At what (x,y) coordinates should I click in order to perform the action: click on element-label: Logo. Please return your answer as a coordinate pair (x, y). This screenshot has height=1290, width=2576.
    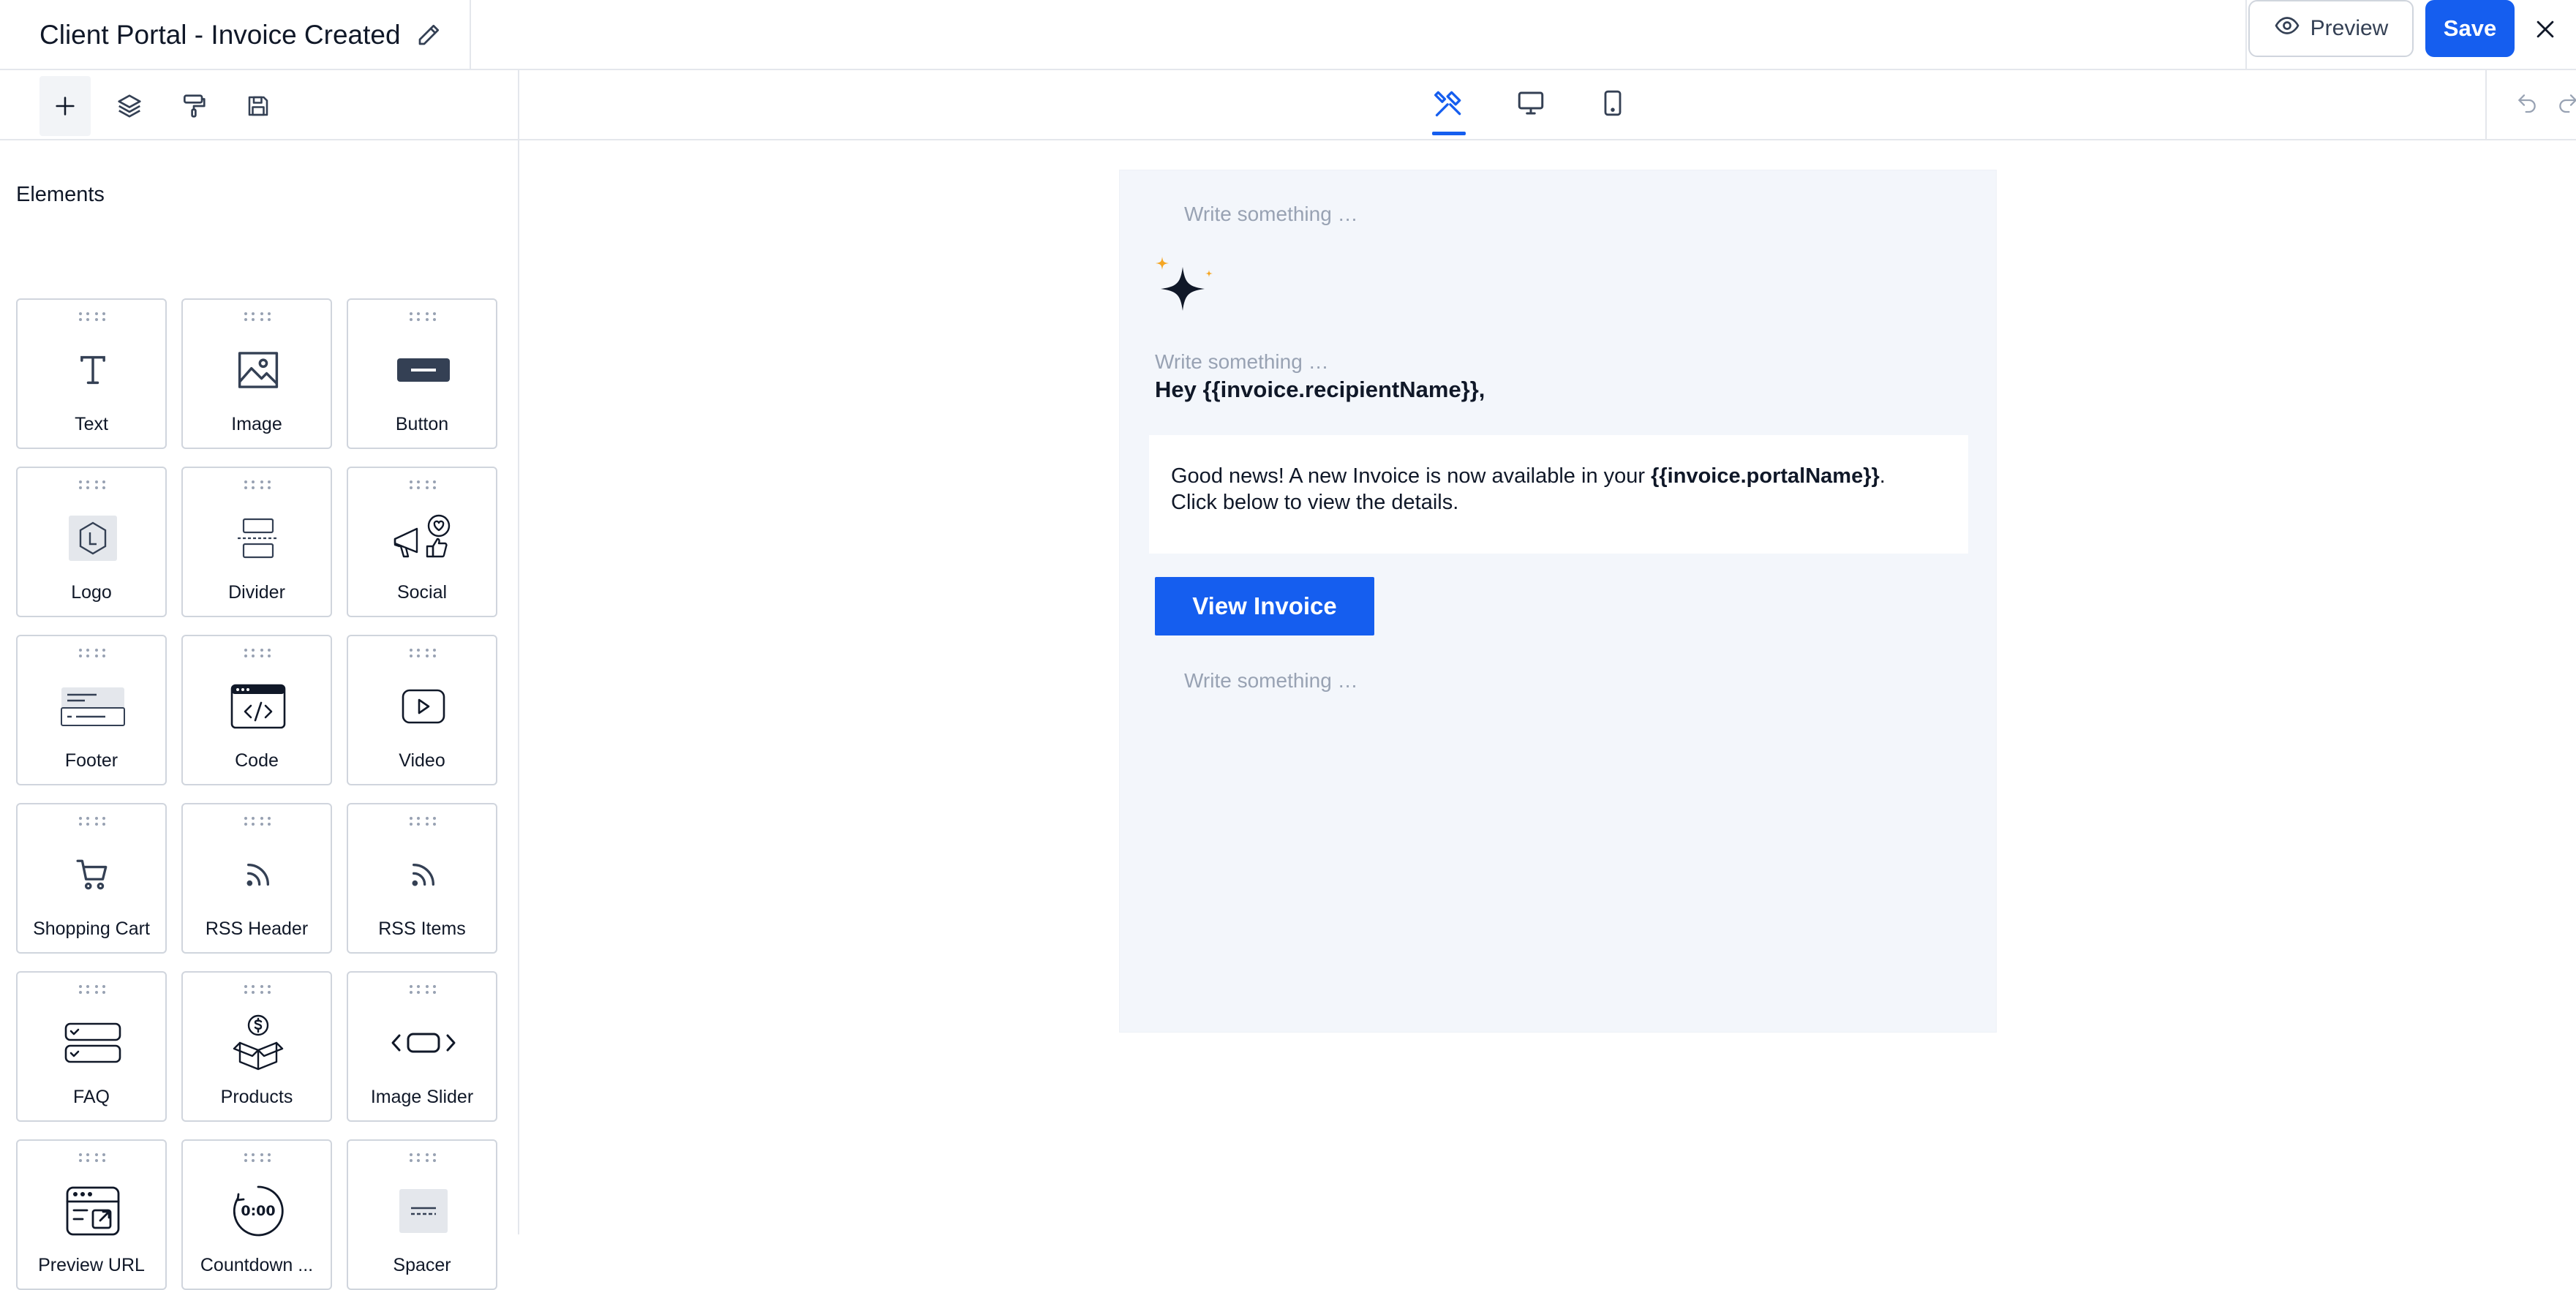
    Looking at the image, I should click on (91, 592).